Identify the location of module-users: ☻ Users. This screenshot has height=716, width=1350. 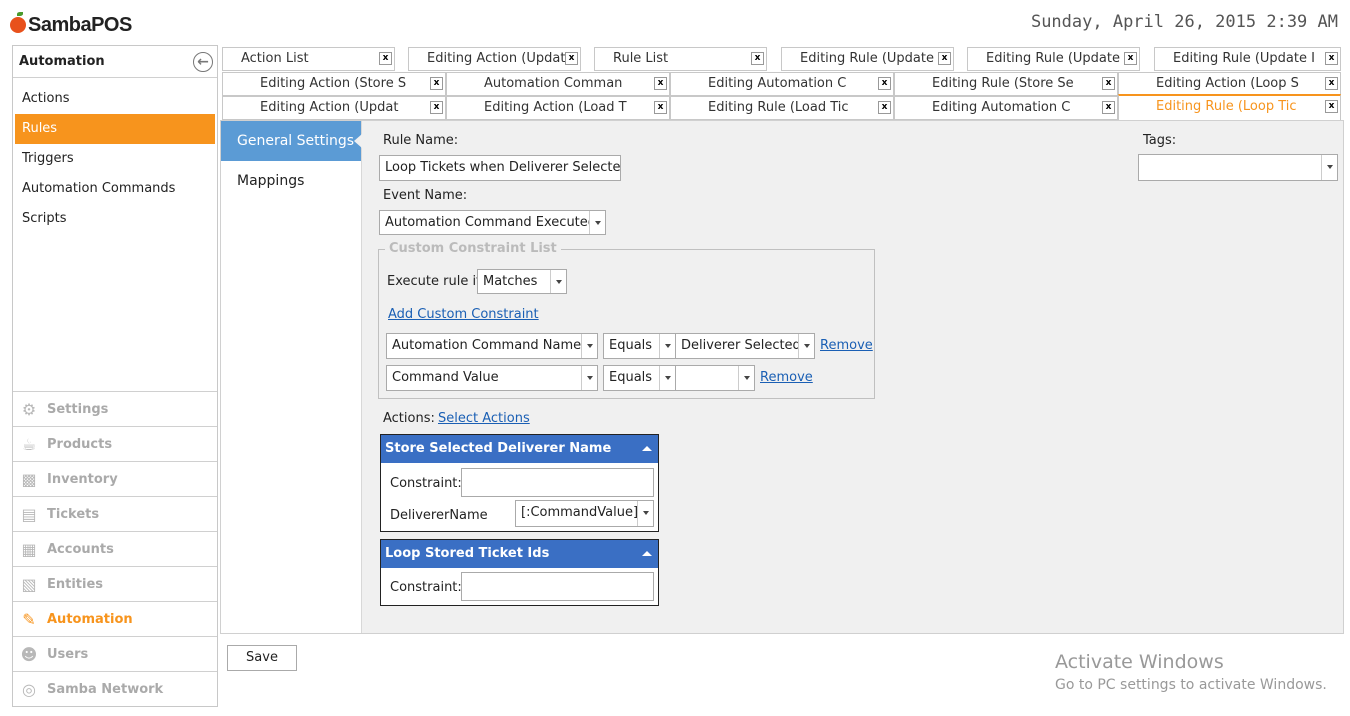
(115, 653).